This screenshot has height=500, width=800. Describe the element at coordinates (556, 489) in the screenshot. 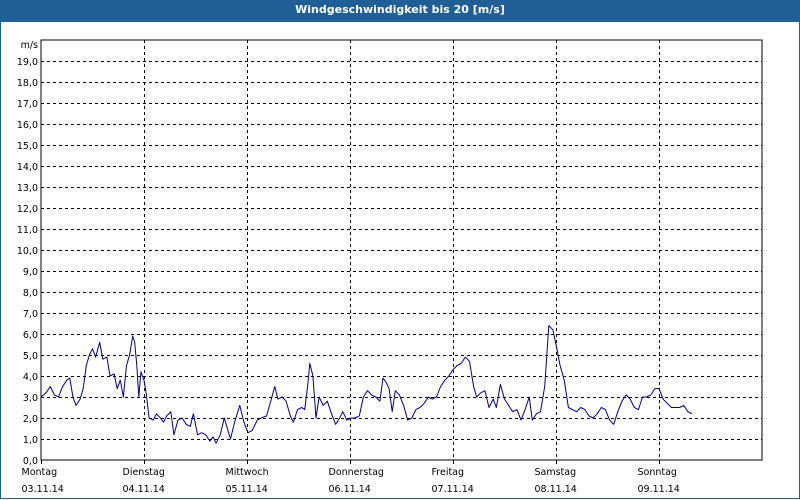

I see `x-tick-date: 08.11.14` at that location.